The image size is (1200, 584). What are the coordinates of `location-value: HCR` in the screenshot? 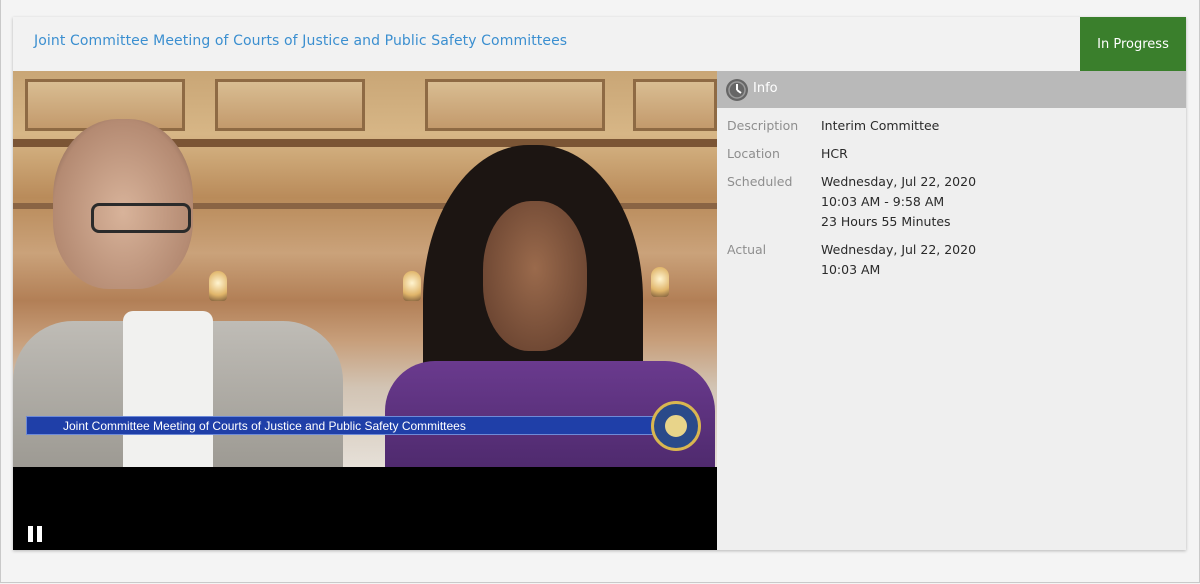 It's located at (834, 153).